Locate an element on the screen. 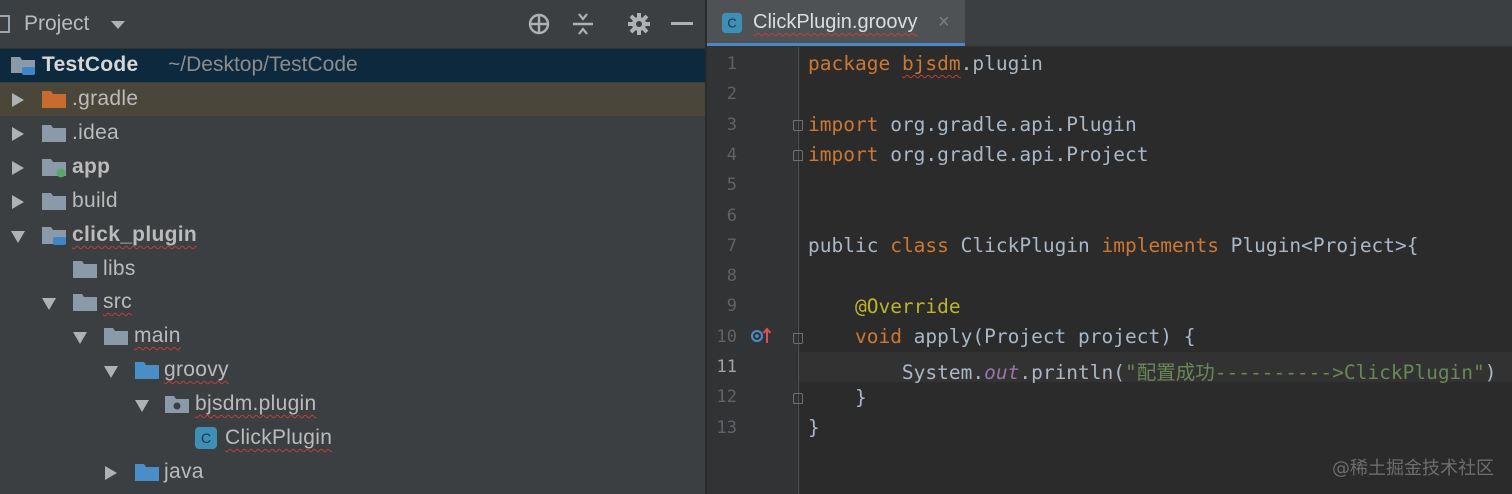 This screenshot has height=494, width=1512. tree-item-package: bjsdm.plugin is located at coordinates (352, 404).